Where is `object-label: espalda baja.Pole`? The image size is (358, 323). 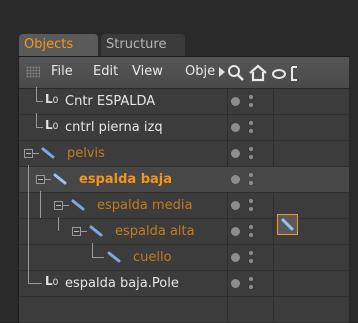 object-label: espalda baja.Pole is located at coordinates (122, 283).